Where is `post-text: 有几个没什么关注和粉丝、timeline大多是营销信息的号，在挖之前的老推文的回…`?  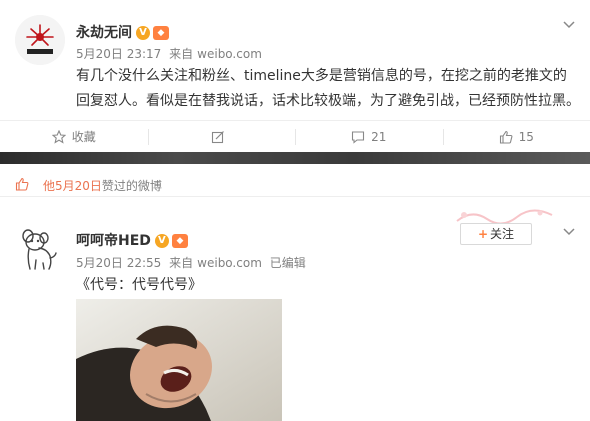
post-text: 有几个没什么关注和粉丝、timeline大多是营销信息的号，在挖之前的老推文的回… is located at coordinates (328, 88).